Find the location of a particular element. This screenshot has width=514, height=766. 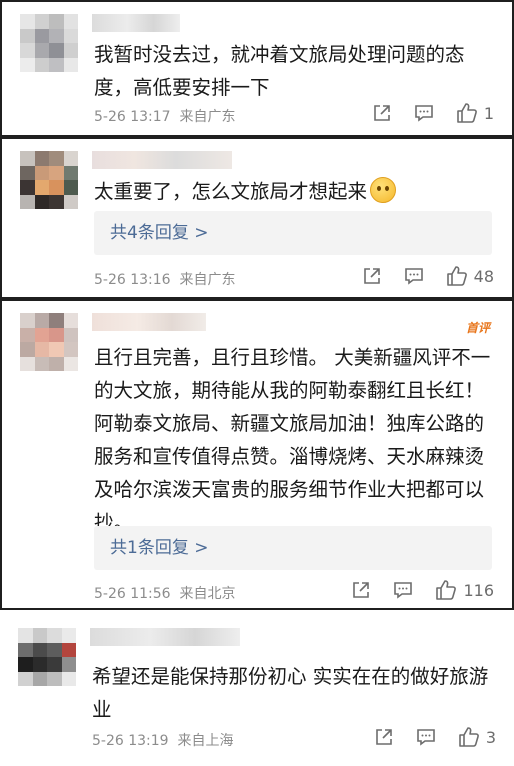

like-button: 1 is located at coordinates (475, 113).